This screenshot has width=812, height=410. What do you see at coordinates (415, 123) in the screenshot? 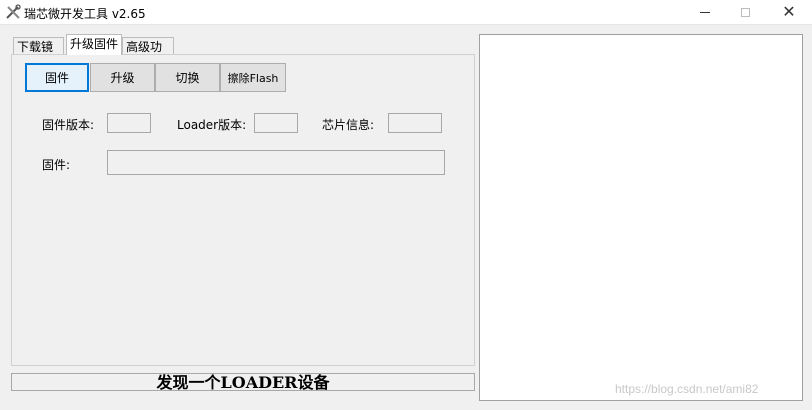
I see `chip-info-field` at bounding box center [415, 123].